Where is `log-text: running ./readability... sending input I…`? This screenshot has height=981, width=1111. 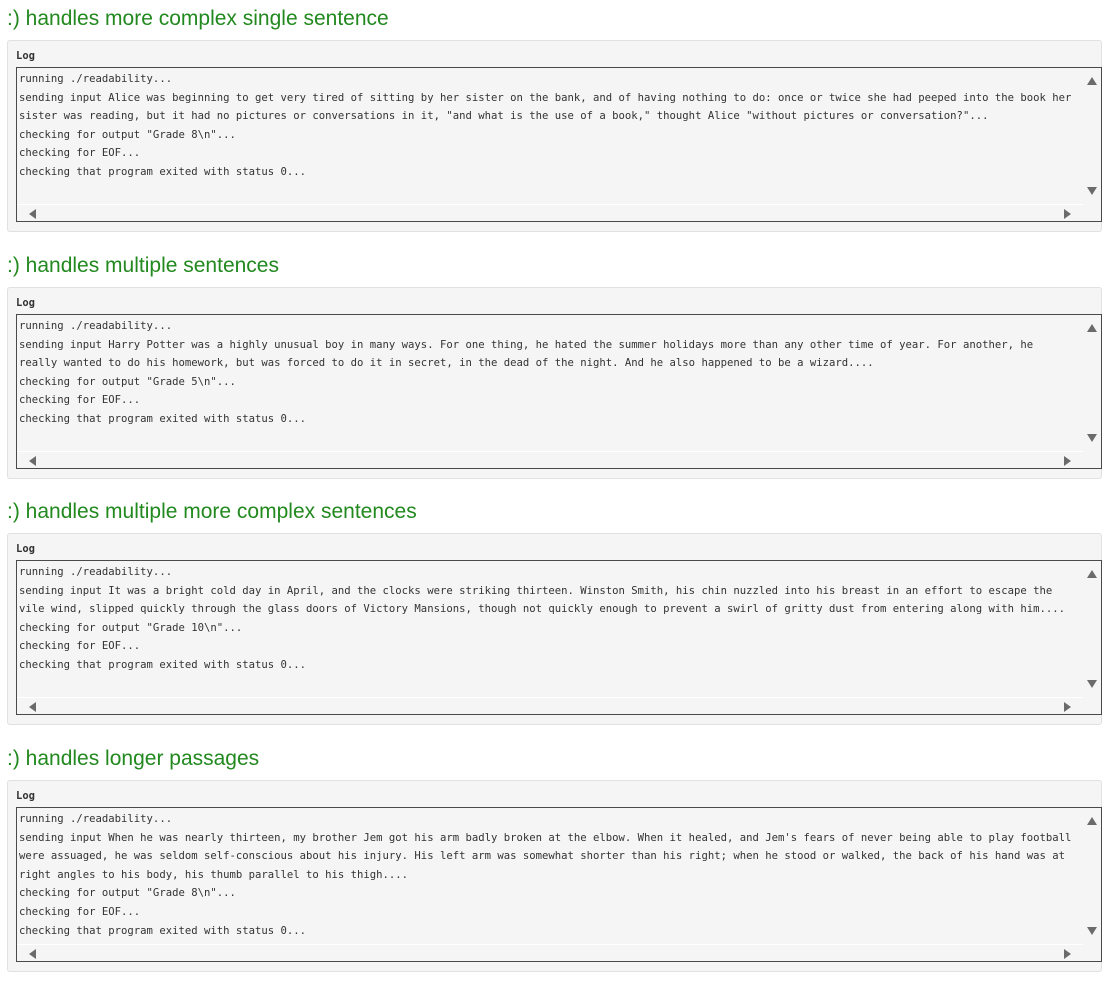 log-text: running ./readability... sending input I… is located at coordinates (548, 629).